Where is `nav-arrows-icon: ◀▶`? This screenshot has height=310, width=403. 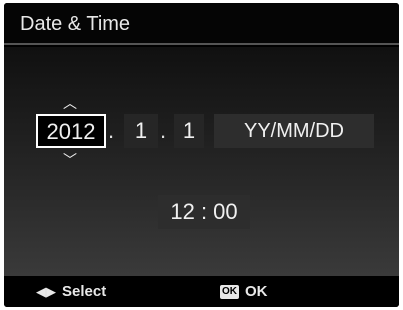 nav-arrows-icon: ◀▶ is located at coordinates (46, 291).